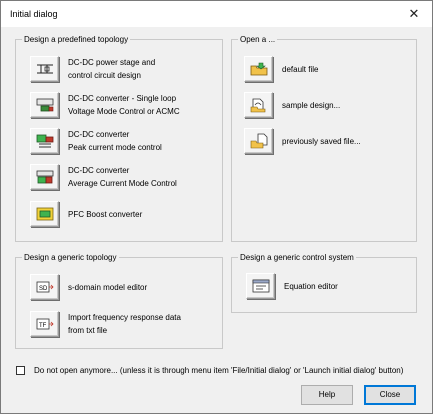 The height and width of the screenshot is (414, 433). What do you see at coordinates (112, 62) in the screenshot?
I see `predefined-item-line1: DC-DC power stage and` at bounding box center [112, 62].